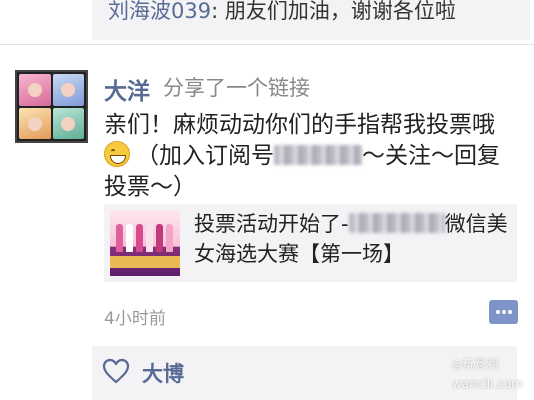 Image resolution: width=534 pixels, height=400 pixels. Describe the element at coordinates (159, 11) in the screenshot. I see `comment-author-link: 刘海波039` at that location.